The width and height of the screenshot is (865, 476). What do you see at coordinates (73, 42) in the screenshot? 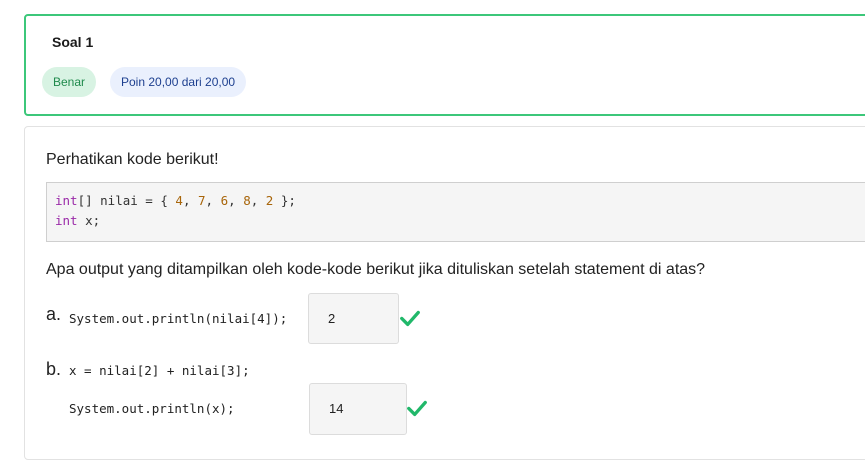
I see `question-number: Soal 1` at bounding box center [73, 42].